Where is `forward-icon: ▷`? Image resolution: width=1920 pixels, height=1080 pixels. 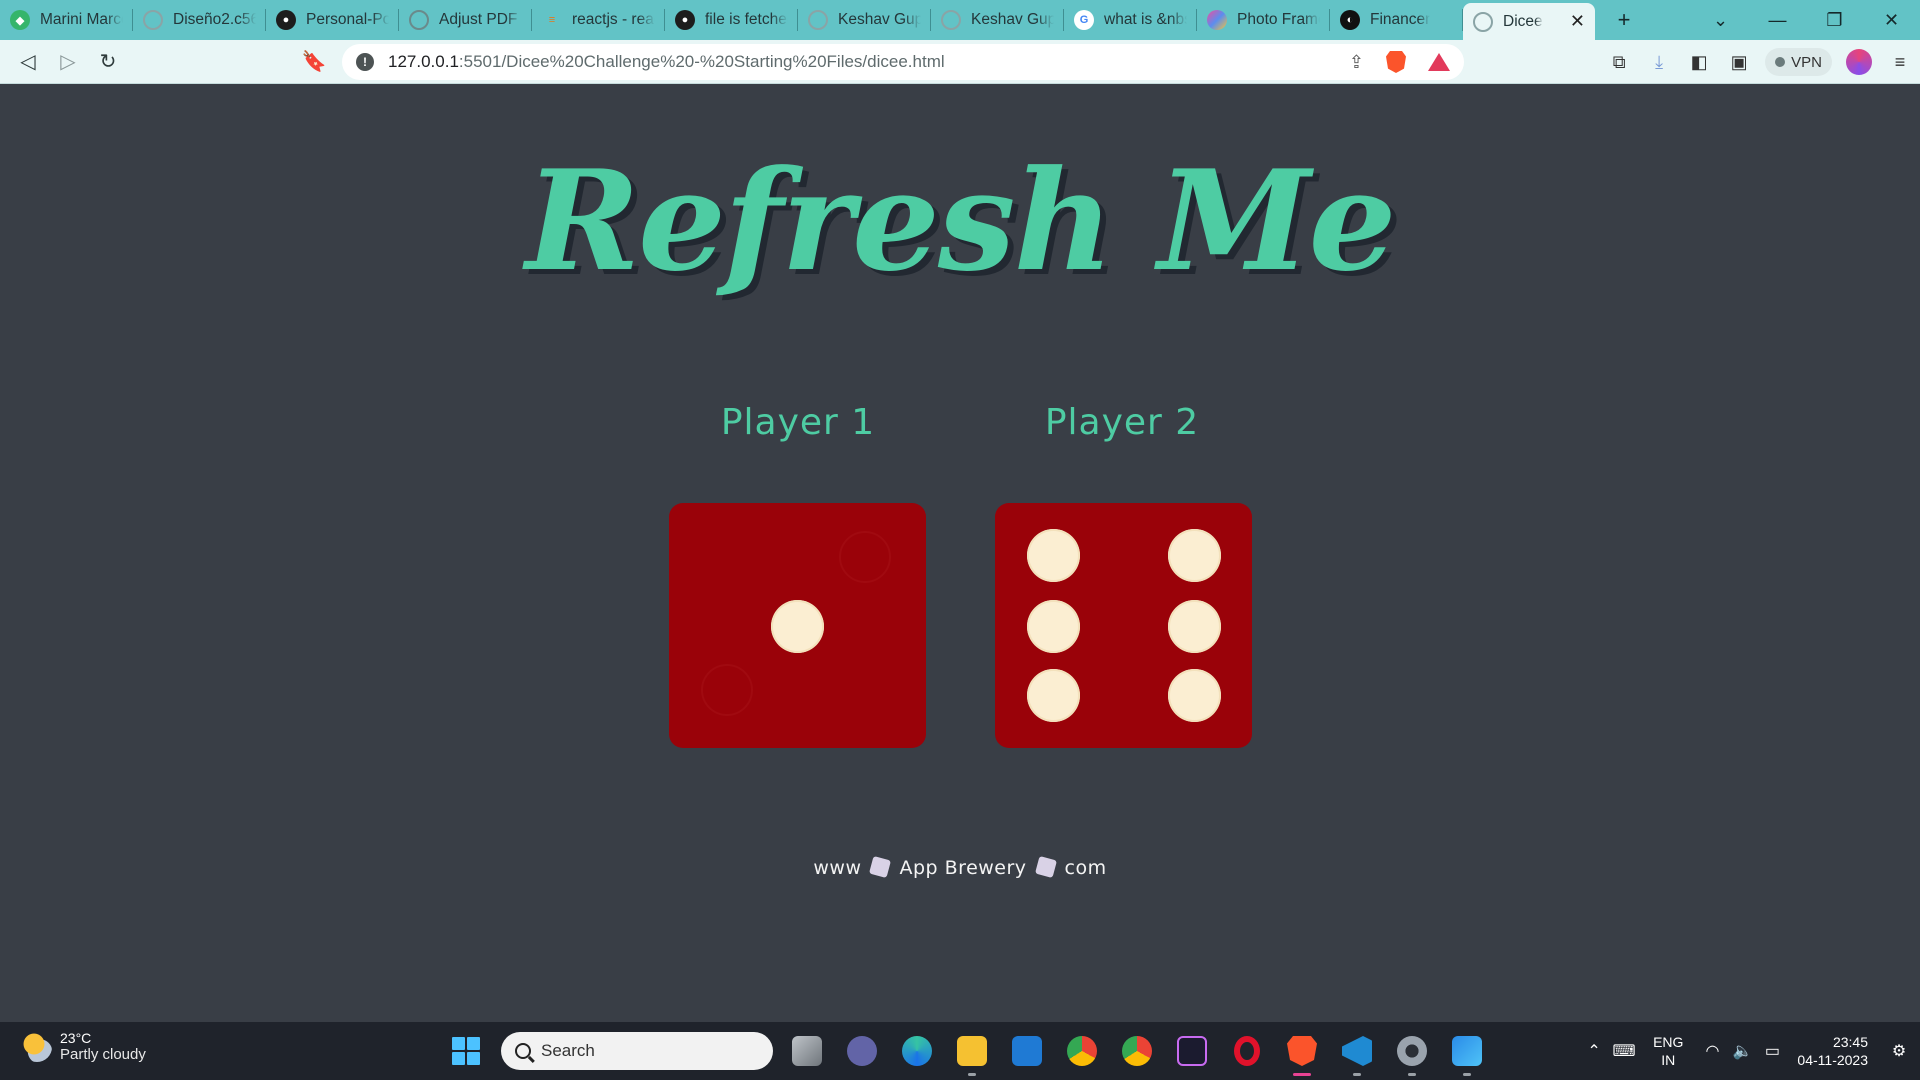
forward-icon: ▷ is located at coordinates (68, 62).